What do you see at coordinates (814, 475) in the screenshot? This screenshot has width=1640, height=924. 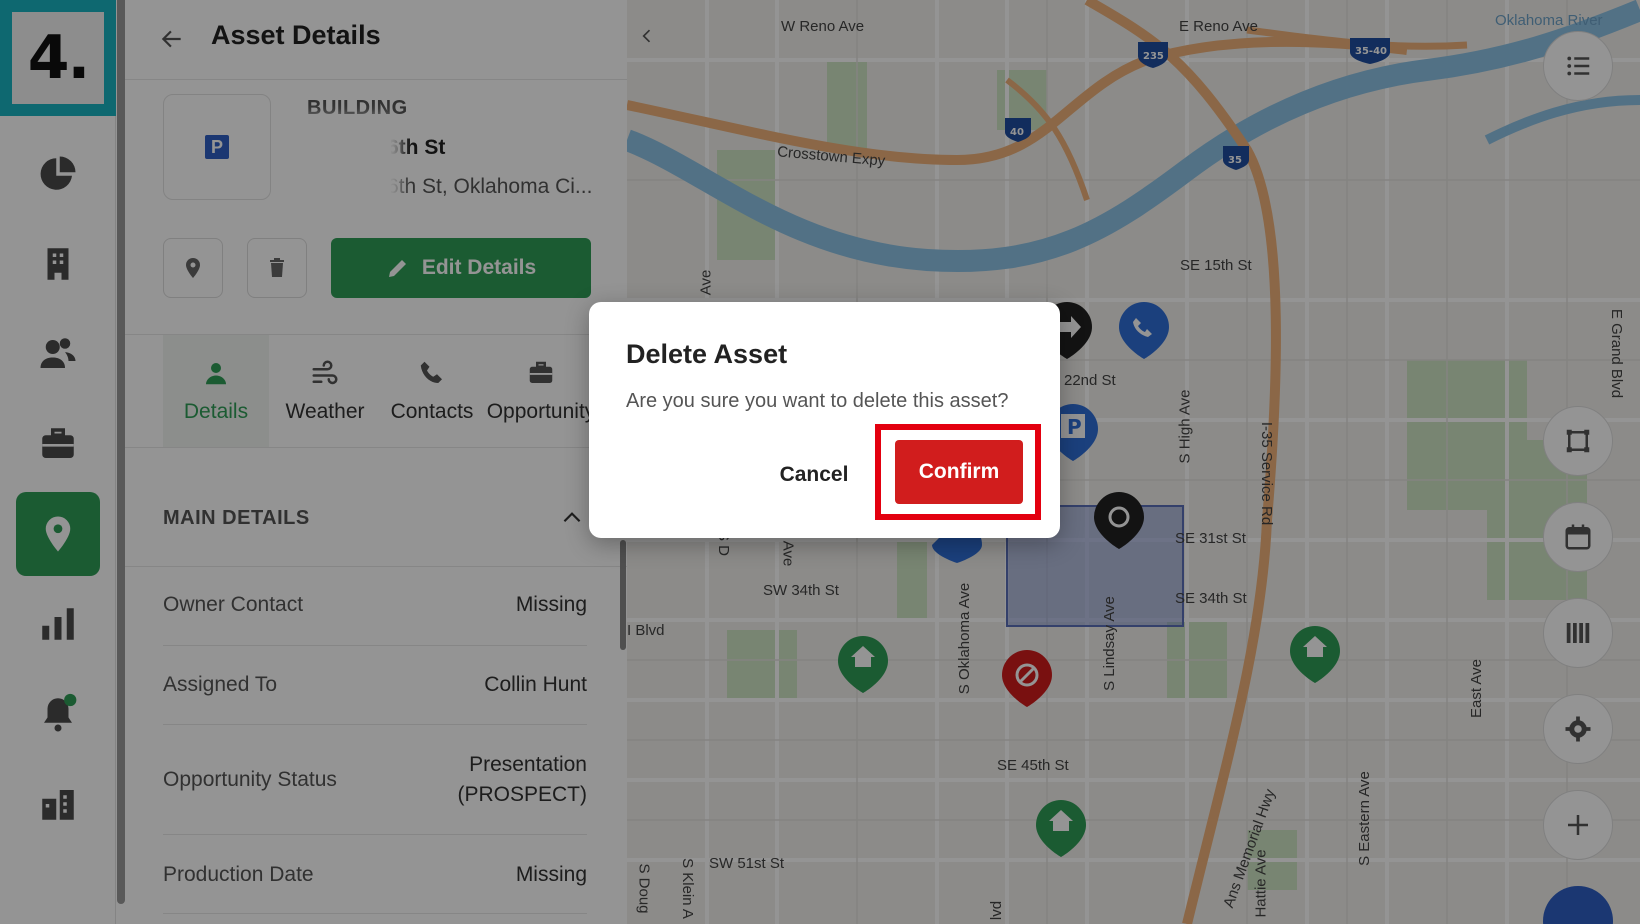 I see `cancel-button: Cancel` at bounding box center [814, 475].